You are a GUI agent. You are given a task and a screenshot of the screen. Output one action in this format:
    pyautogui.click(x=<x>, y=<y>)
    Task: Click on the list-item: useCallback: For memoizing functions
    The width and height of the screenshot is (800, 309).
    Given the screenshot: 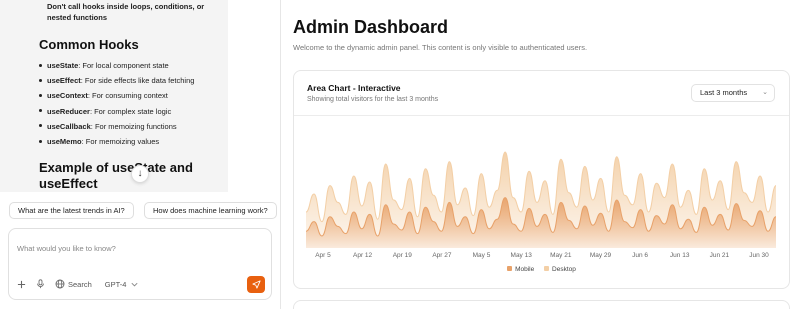 What is the action you would take?
    pyautogui.click(x=116, y=126)
    